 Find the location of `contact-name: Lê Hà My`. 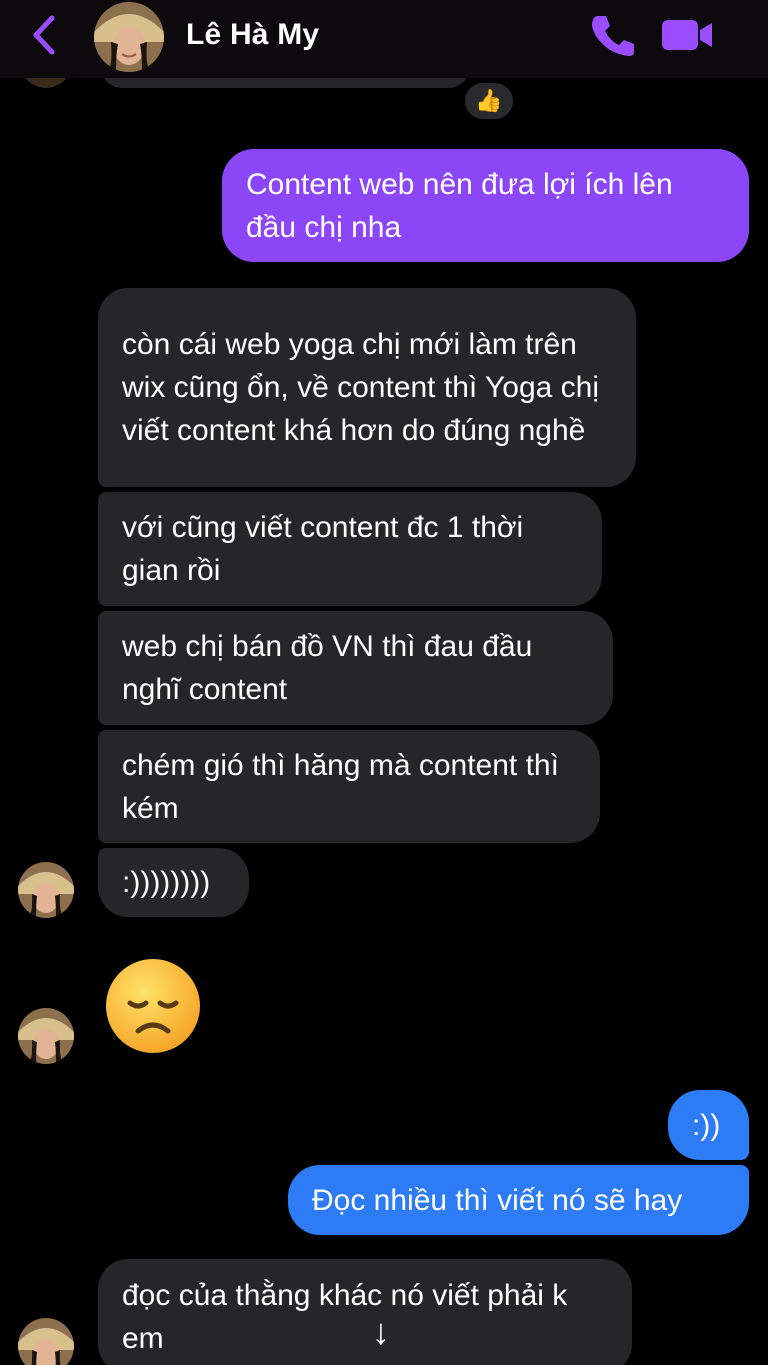

contact-name: Lê Hà My is located at coordinates (252, 35).